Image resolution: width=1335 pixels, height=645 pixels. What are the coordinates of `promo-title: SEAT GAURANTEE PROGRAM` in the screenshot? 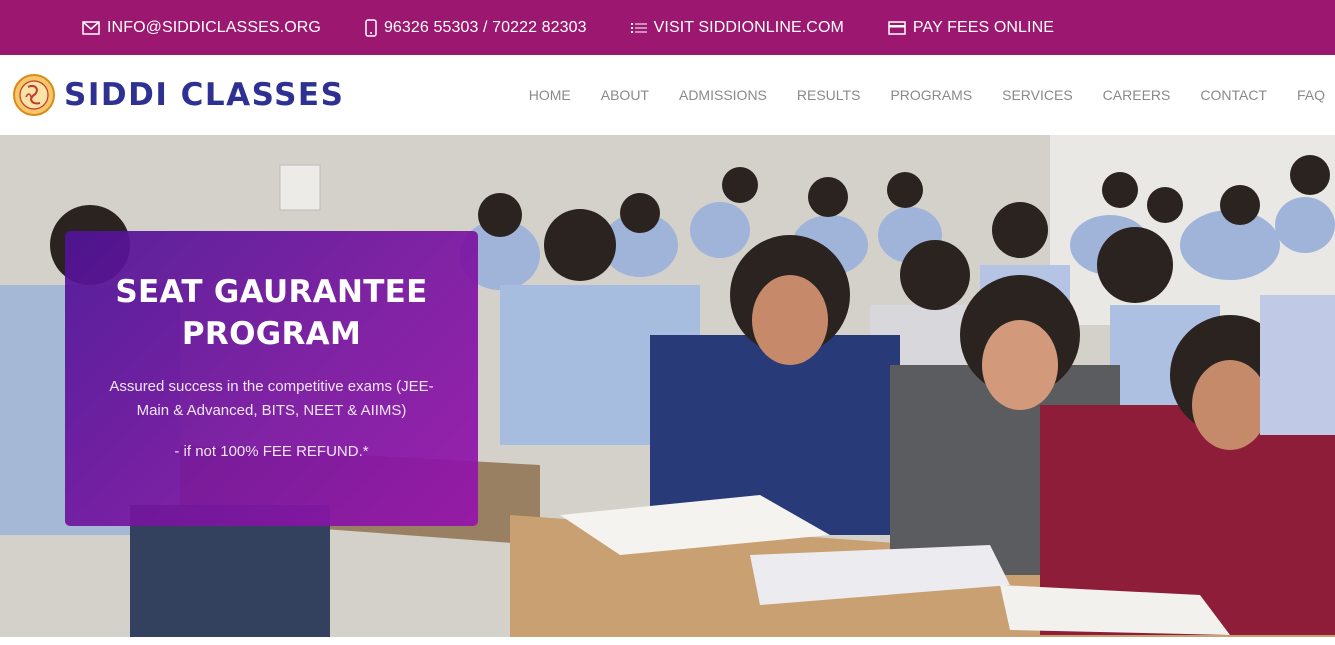 It's located at (271, 313).